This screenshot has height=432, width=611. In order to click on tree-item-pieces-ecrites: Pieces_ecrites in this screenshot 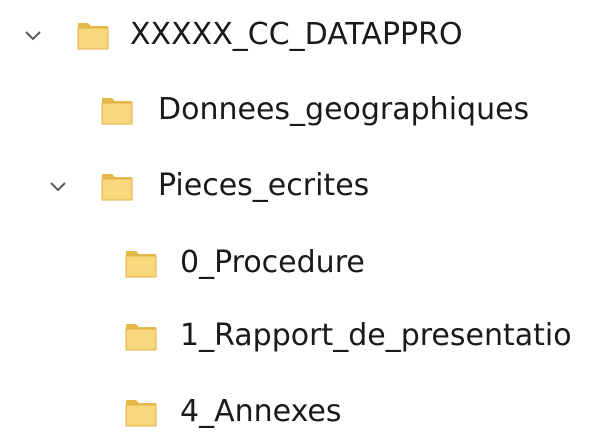, I will do `click(305, 186)`.